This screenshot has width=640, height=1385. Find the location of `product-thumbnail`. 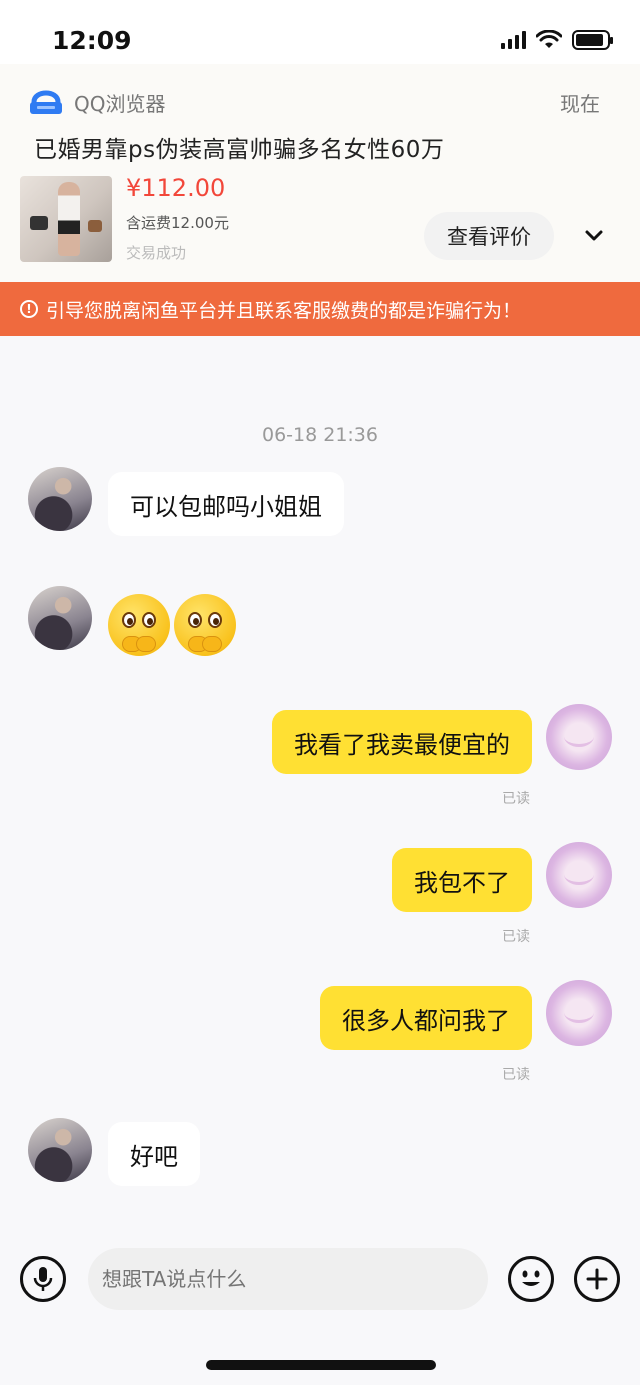

product-thumbnail is located at coordinates (66, 219).